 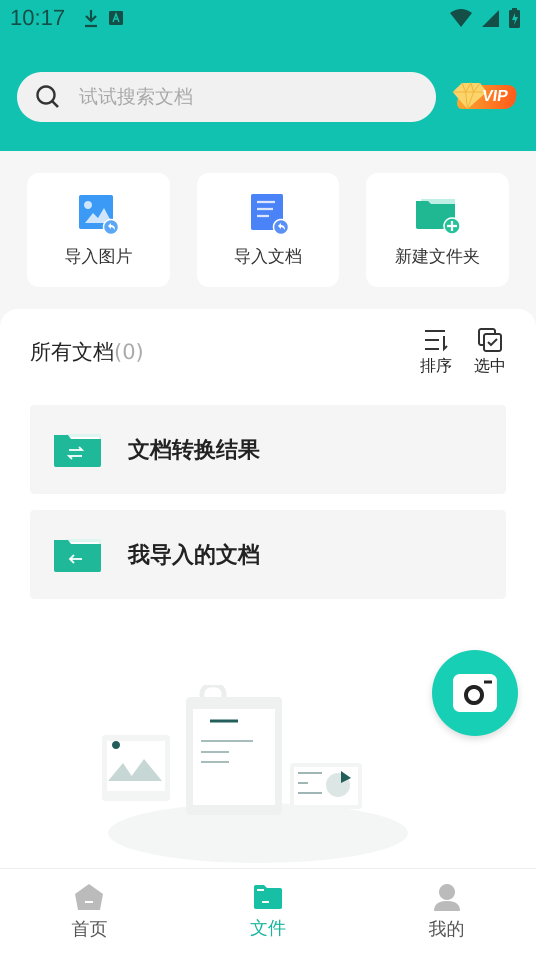 I want to click on import-card: 新建文件夹, so click(x=438, y=230).